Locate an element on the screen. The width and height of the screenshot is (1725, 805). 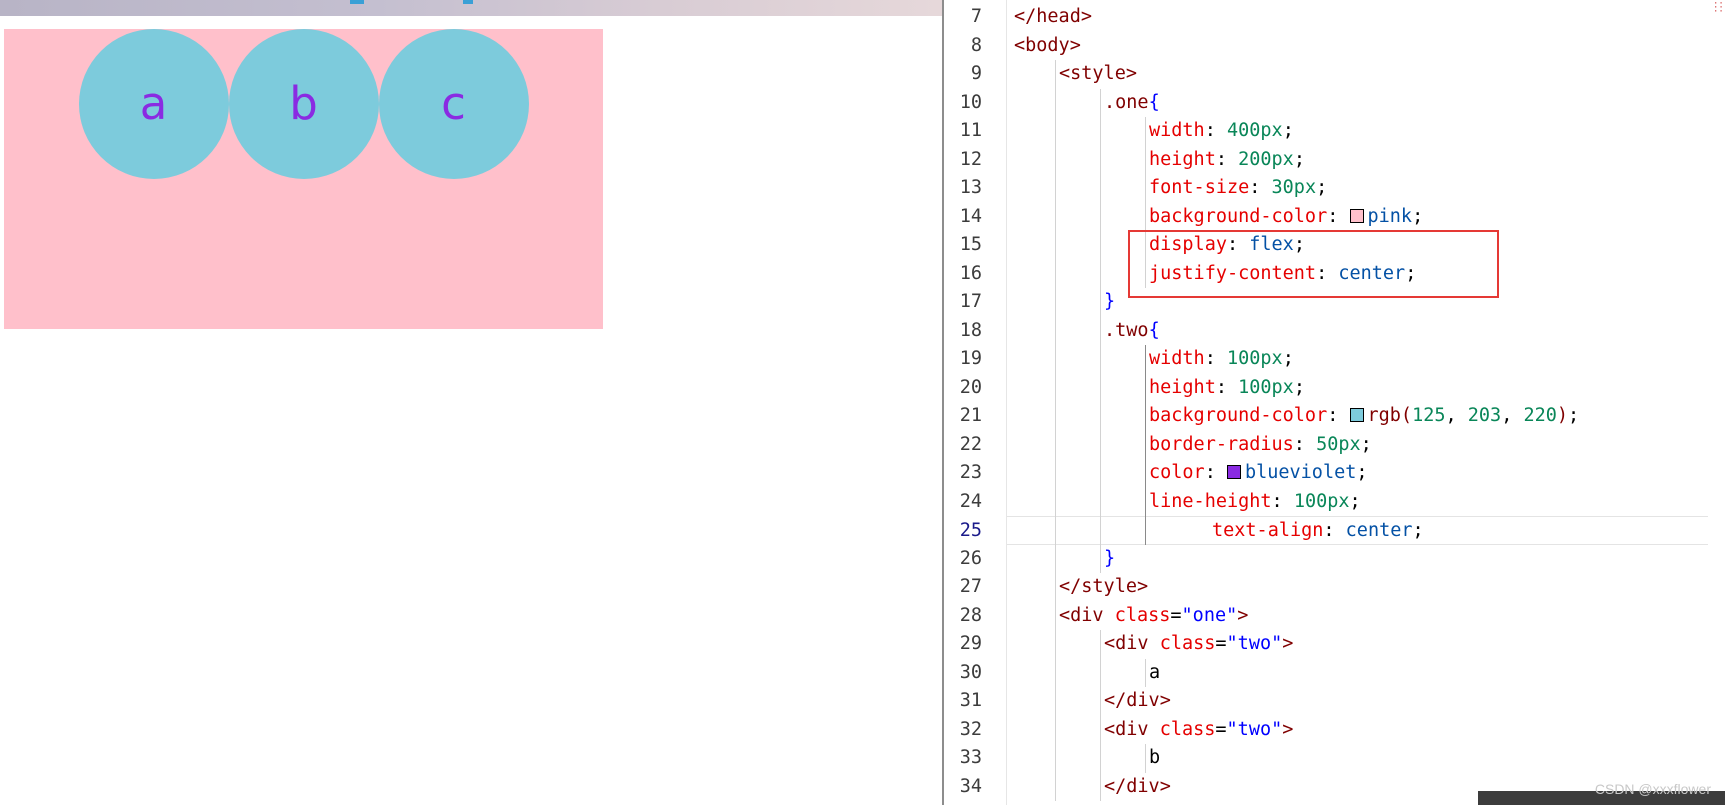
circle-item: a is located at coordinates (153, 104).